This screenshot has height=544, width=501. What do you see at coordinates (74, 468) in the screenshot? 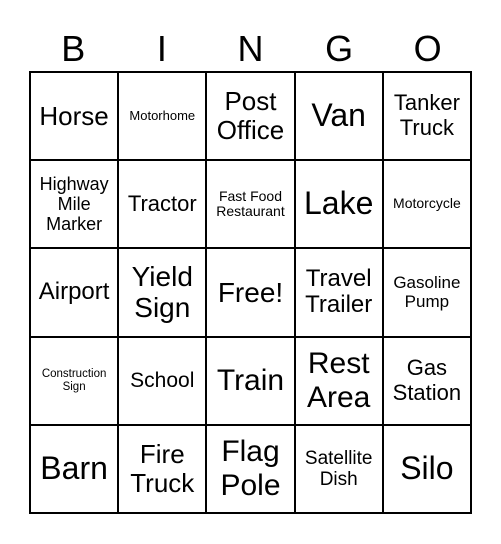
I see `bingo-cell: Barn` at bounding box center [74, 468].